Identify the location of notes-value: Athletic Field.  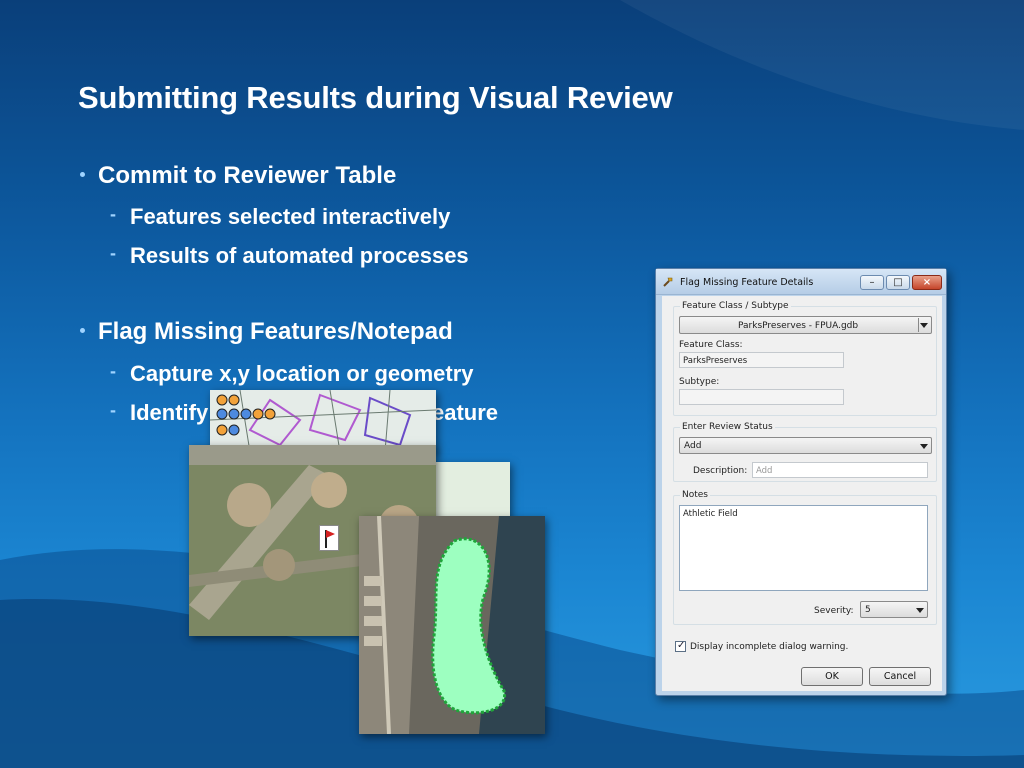
(710, 514).